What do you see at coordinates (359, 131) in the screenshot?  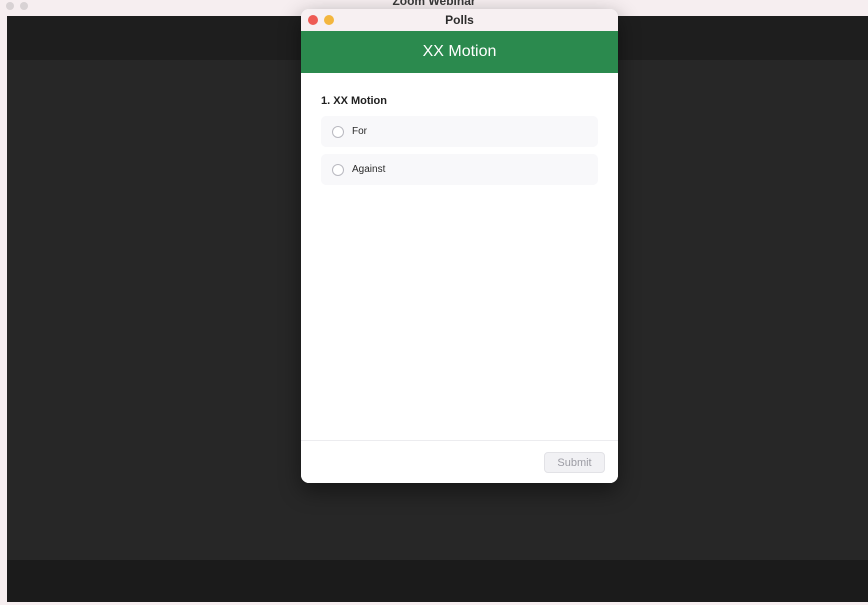 I see `option-label: For` at bounding box center [359, 131].